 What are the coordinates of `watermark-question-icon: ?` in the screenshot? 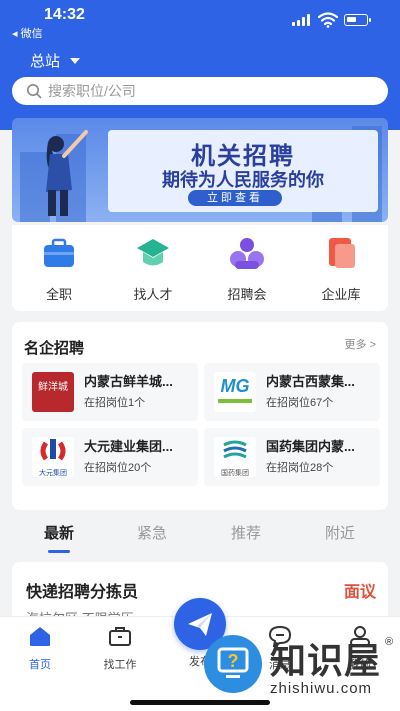 It's located at (233, 664).